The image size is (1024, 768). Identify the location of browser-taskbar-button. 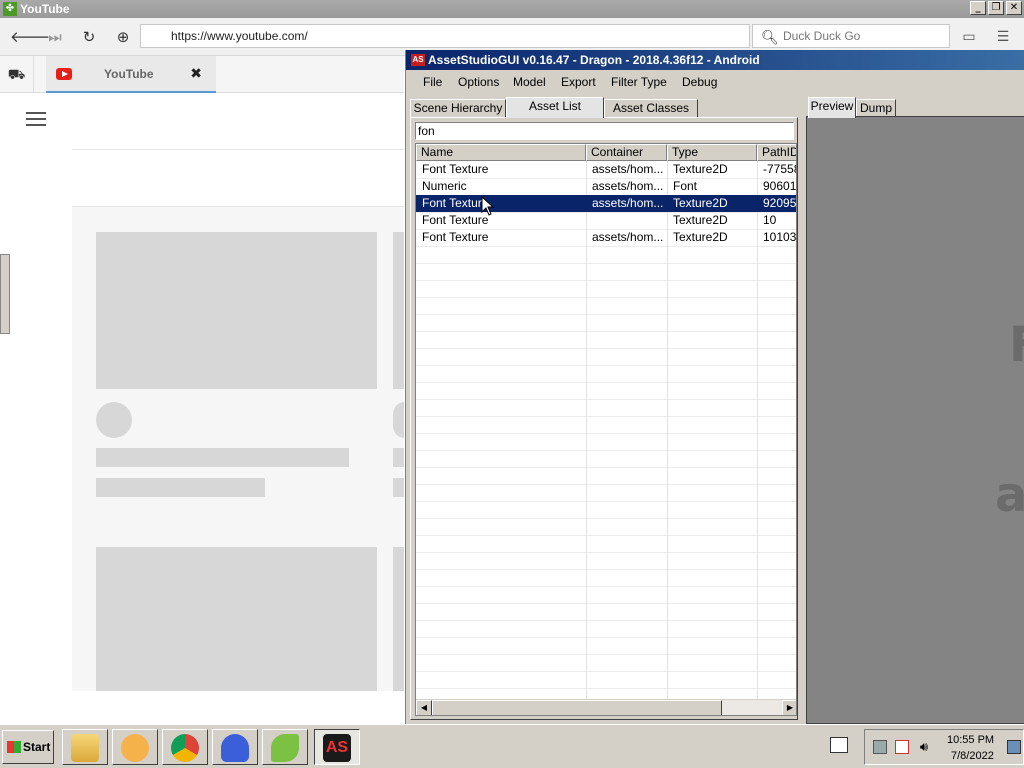
(235, 747).